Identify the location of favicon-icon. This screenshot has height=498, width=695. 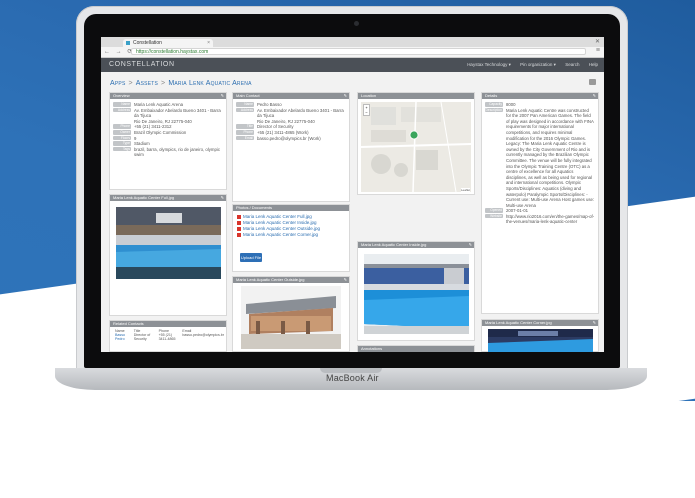
(128, 43).